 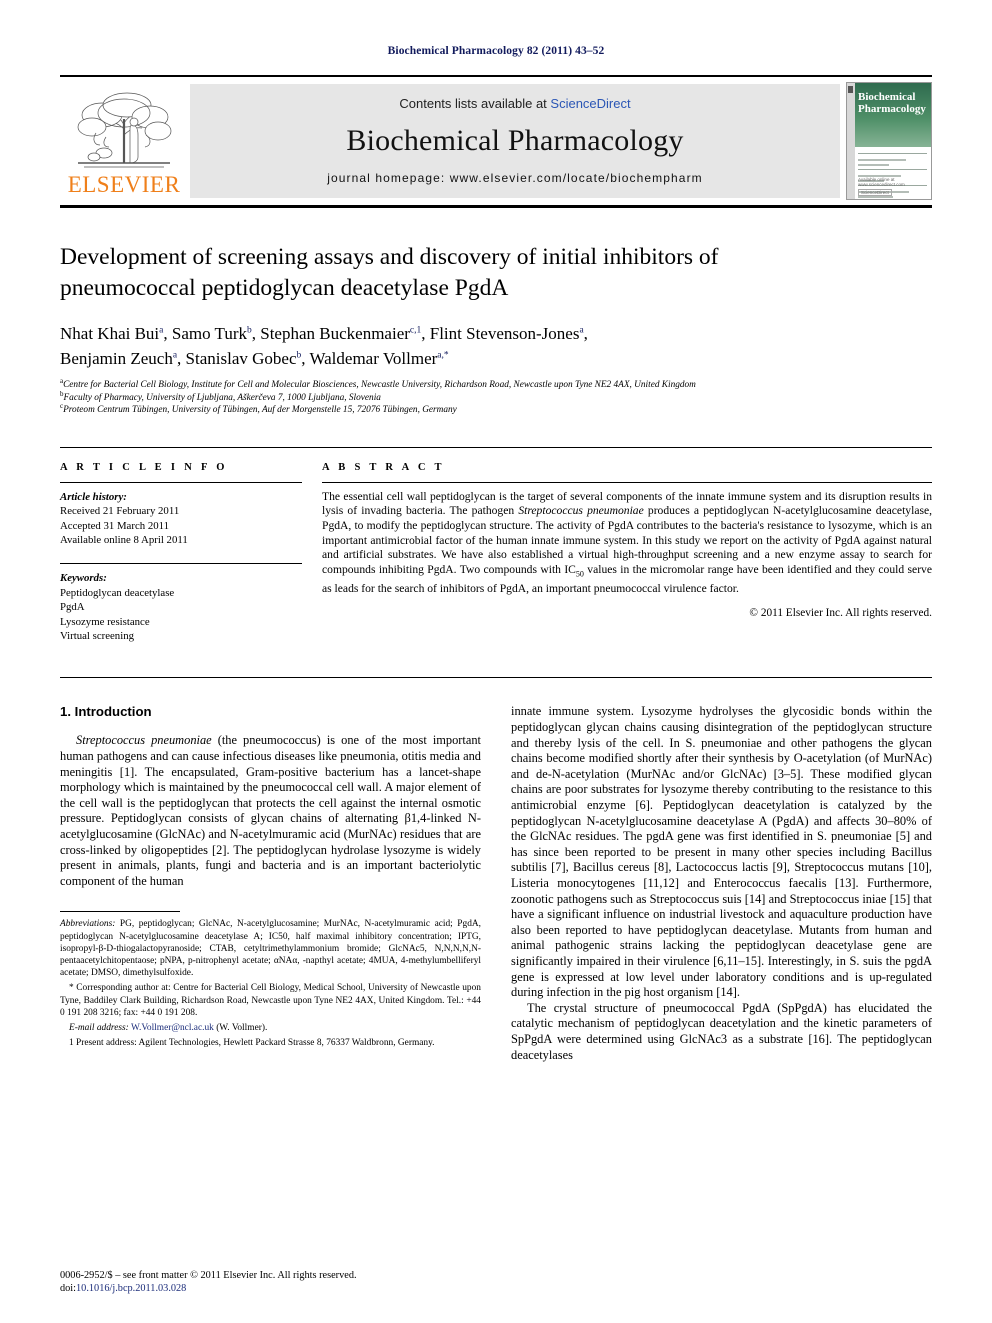 I want to click on cover-title: Biochemical Pharmacology, so click(x=893, y=103).